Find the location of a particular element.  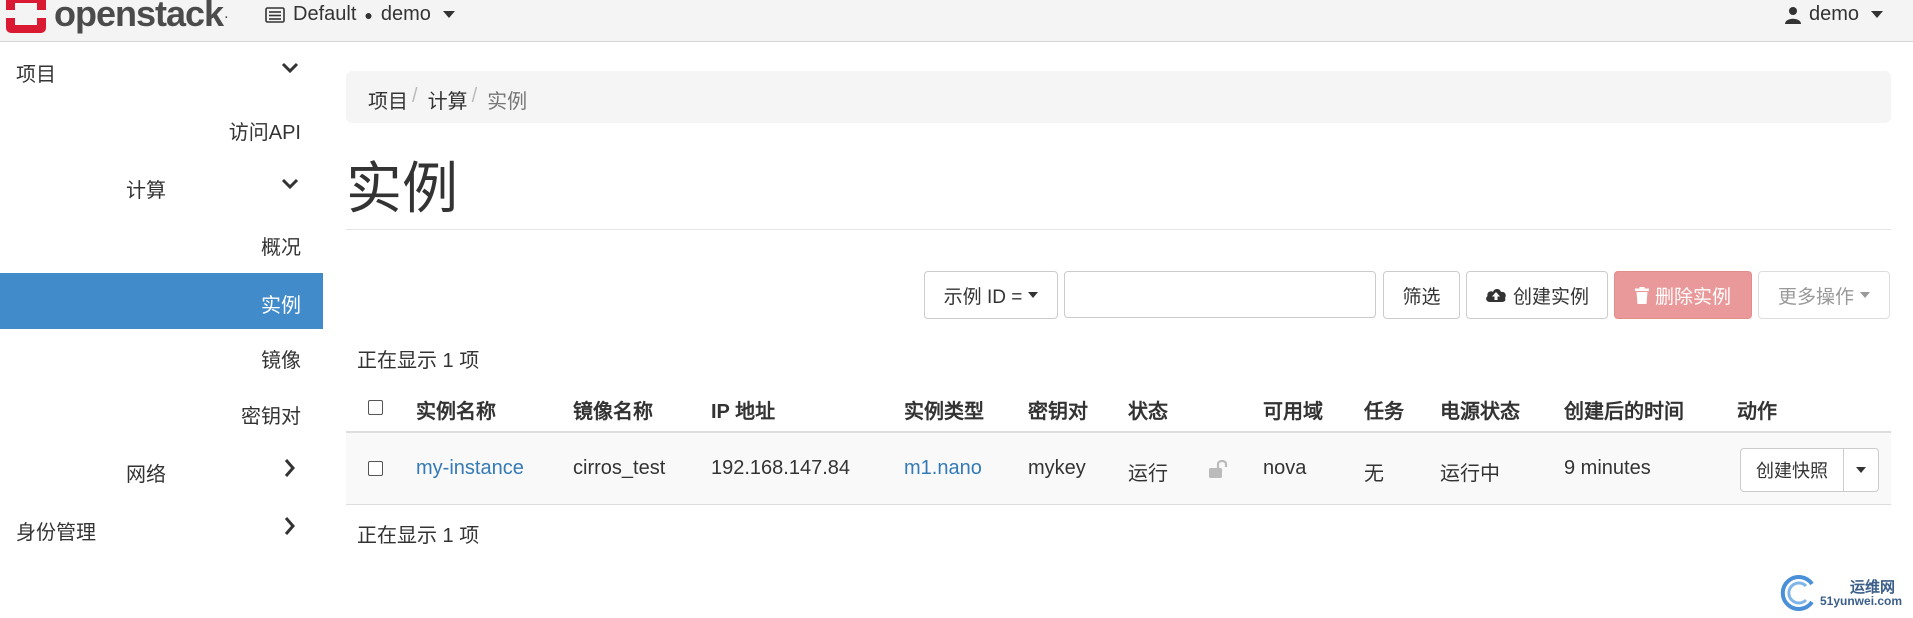

column-header-age: 创建后的时间 is located at coordinates (1624, 409).